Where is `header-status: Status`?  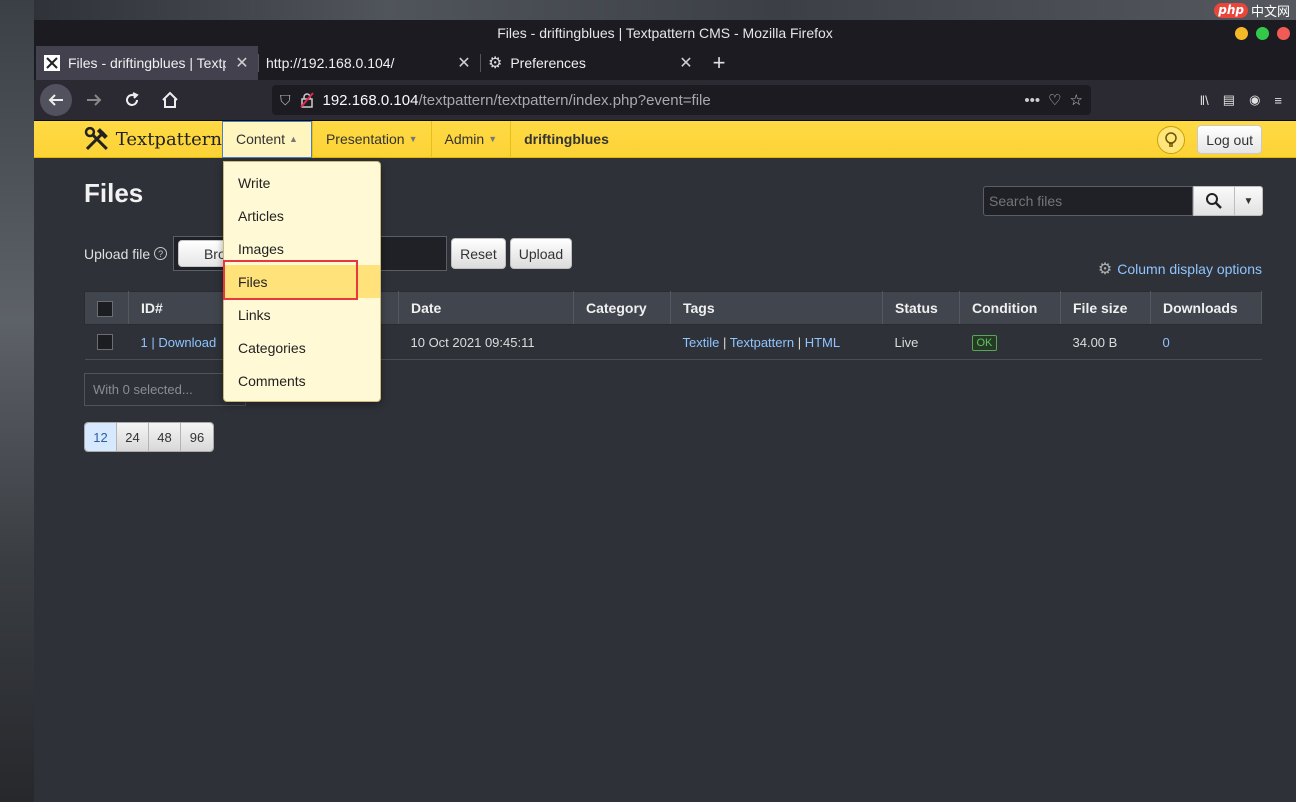 header-status: Status is located at coordinates (921, 308).